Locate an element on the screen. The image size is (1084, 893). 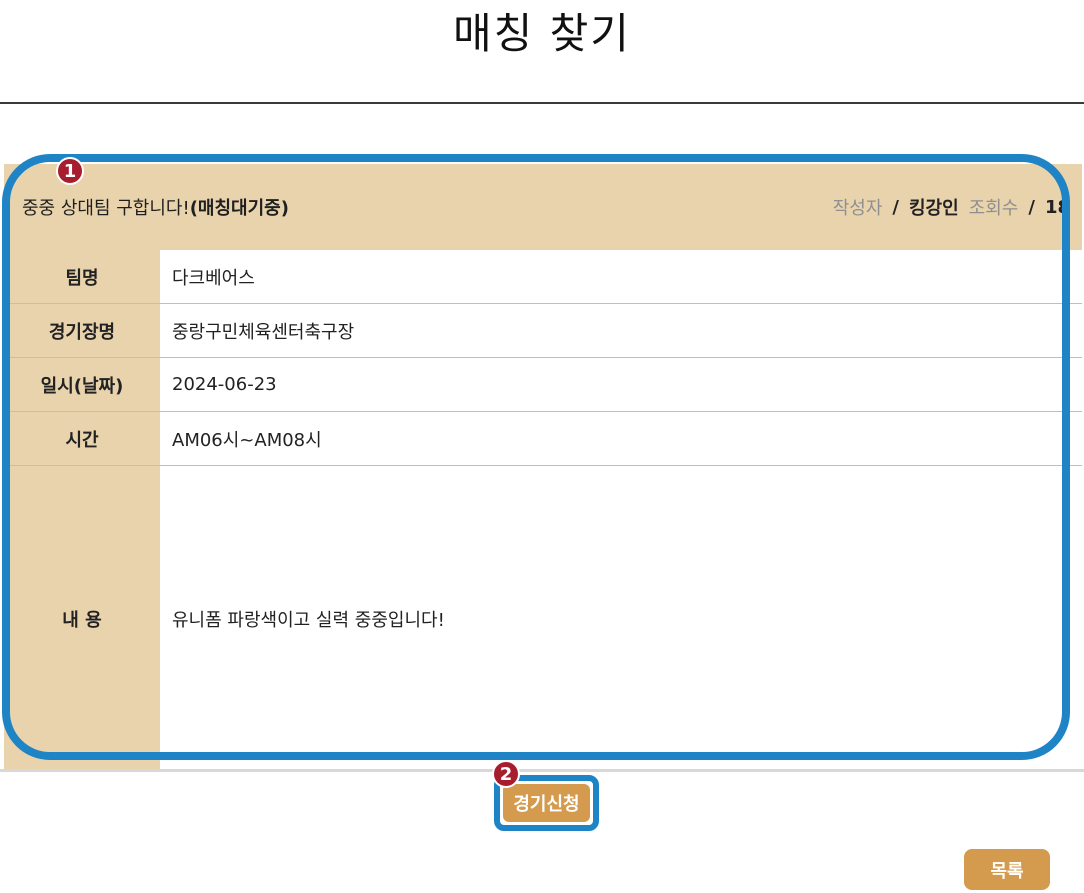
author-label: 작성자 is located at coordinates (857, 208).